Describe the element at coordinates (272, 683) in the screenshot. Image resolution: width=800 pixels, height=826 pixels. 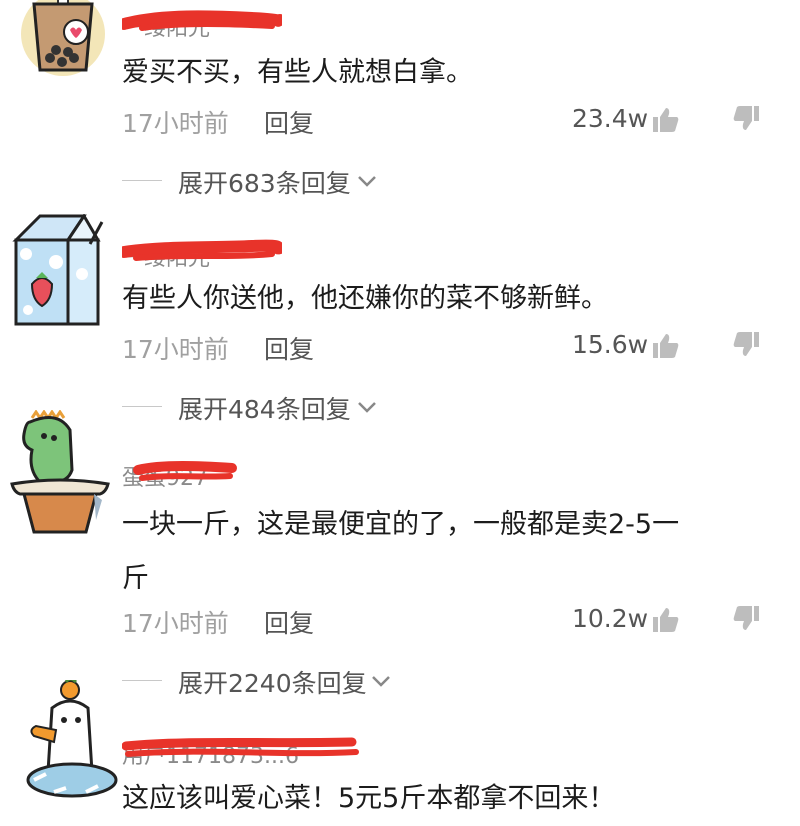
I see `expand-replies-label: 展开2240条回复` at that location.